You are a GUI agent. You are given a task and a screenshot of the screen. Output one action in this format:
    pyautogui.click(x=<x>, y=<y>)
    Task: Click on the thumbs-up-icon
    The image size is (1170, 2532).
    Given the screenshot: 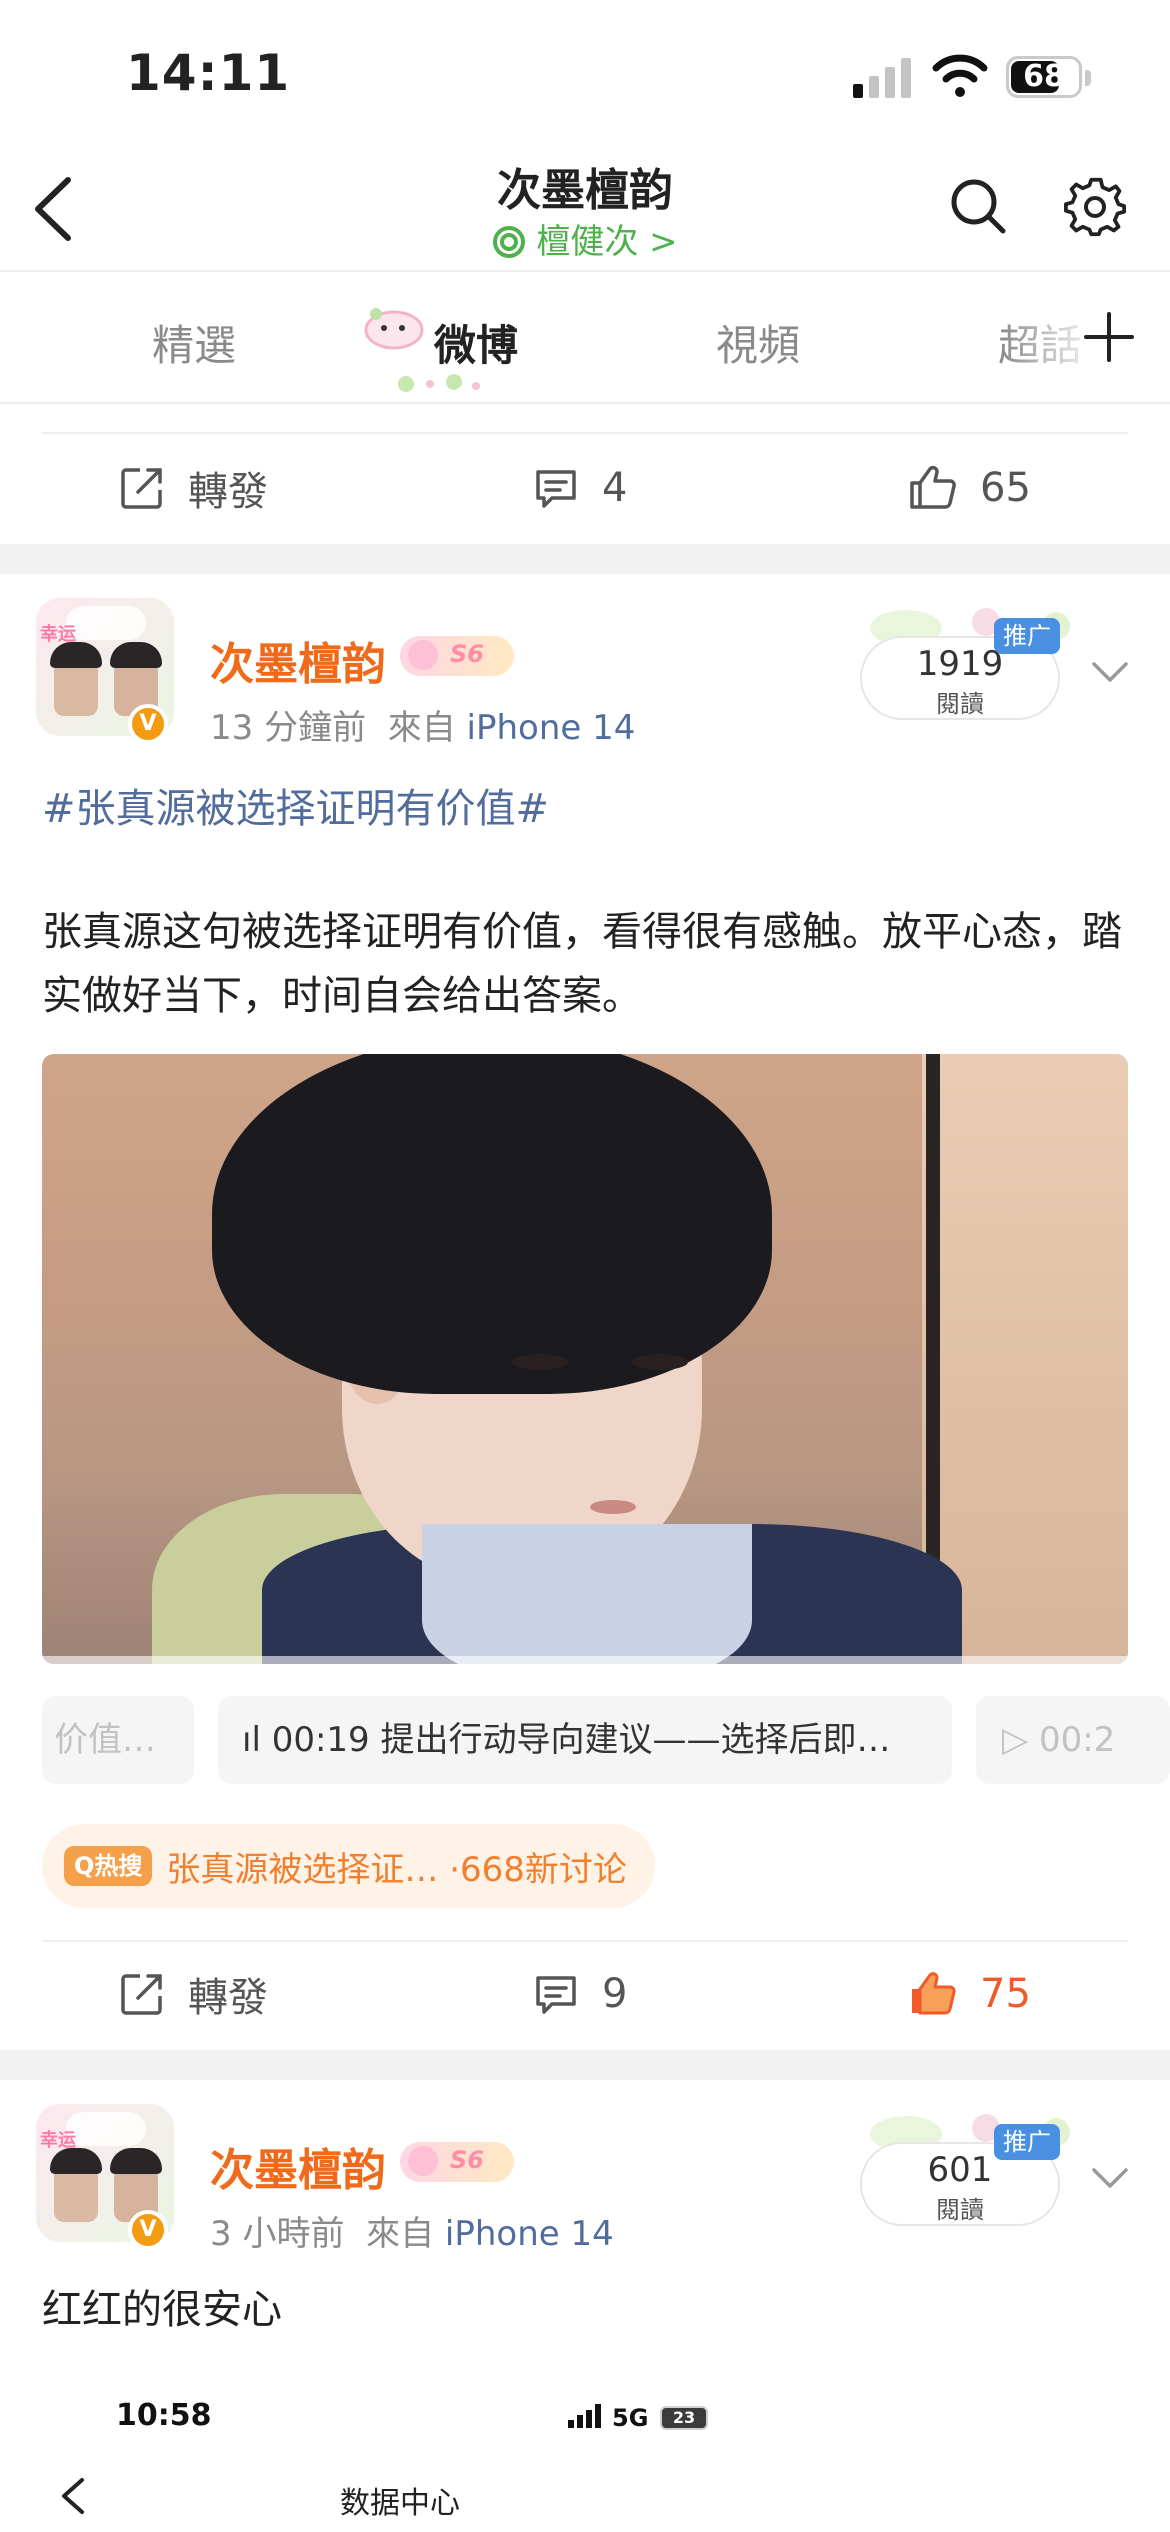 What is the action you would take?
    pyautogui.click(x=933, y=487)
    